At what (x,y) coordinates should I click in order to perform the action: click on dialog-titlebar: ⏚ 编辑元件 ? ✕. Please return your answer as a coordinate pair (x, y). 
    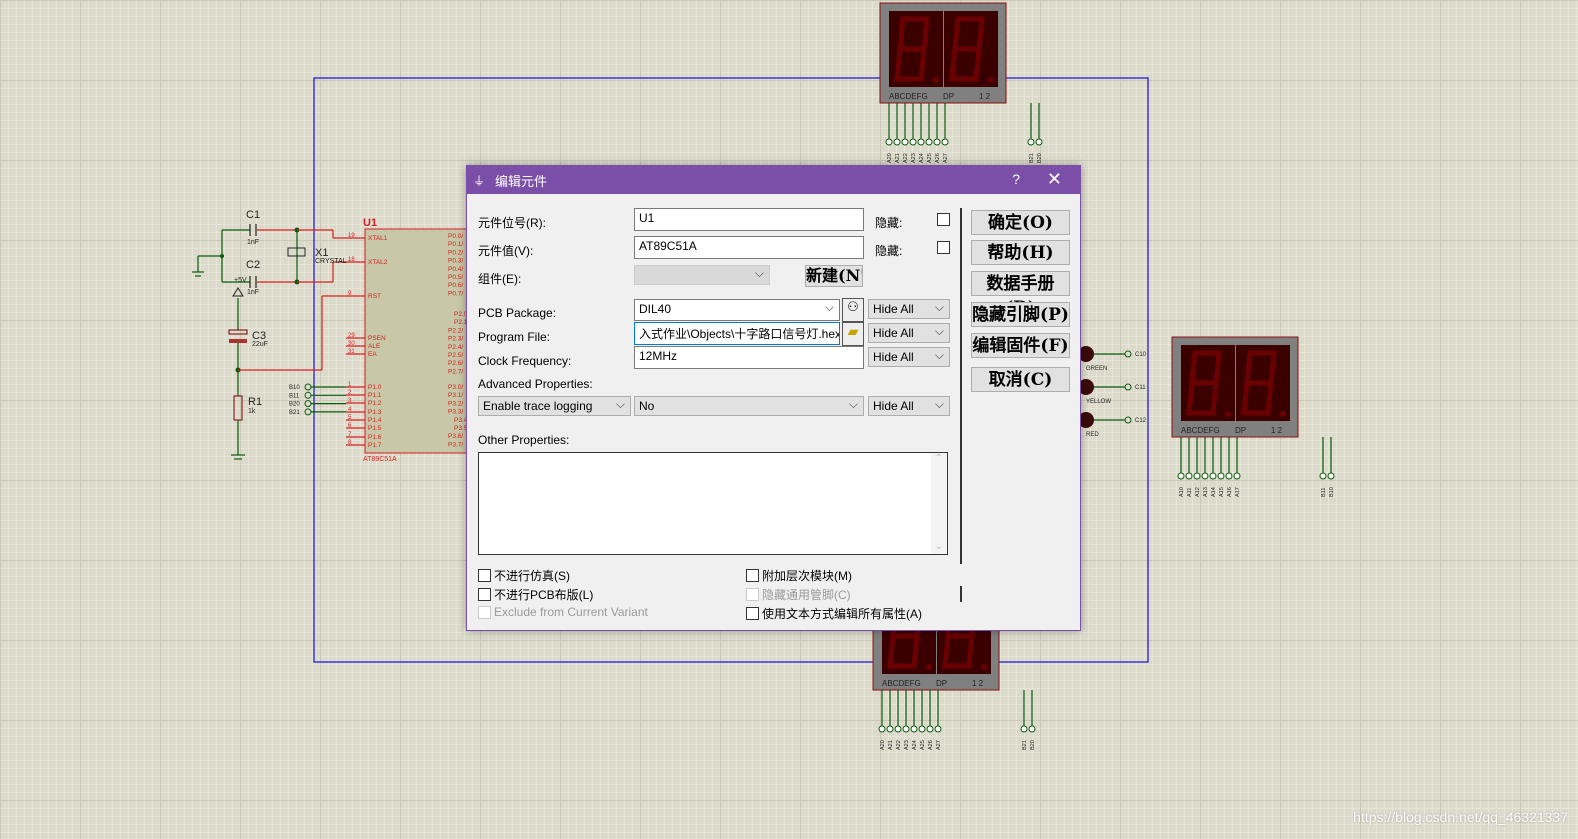
    Looking at the image, I should click on (773, 180).